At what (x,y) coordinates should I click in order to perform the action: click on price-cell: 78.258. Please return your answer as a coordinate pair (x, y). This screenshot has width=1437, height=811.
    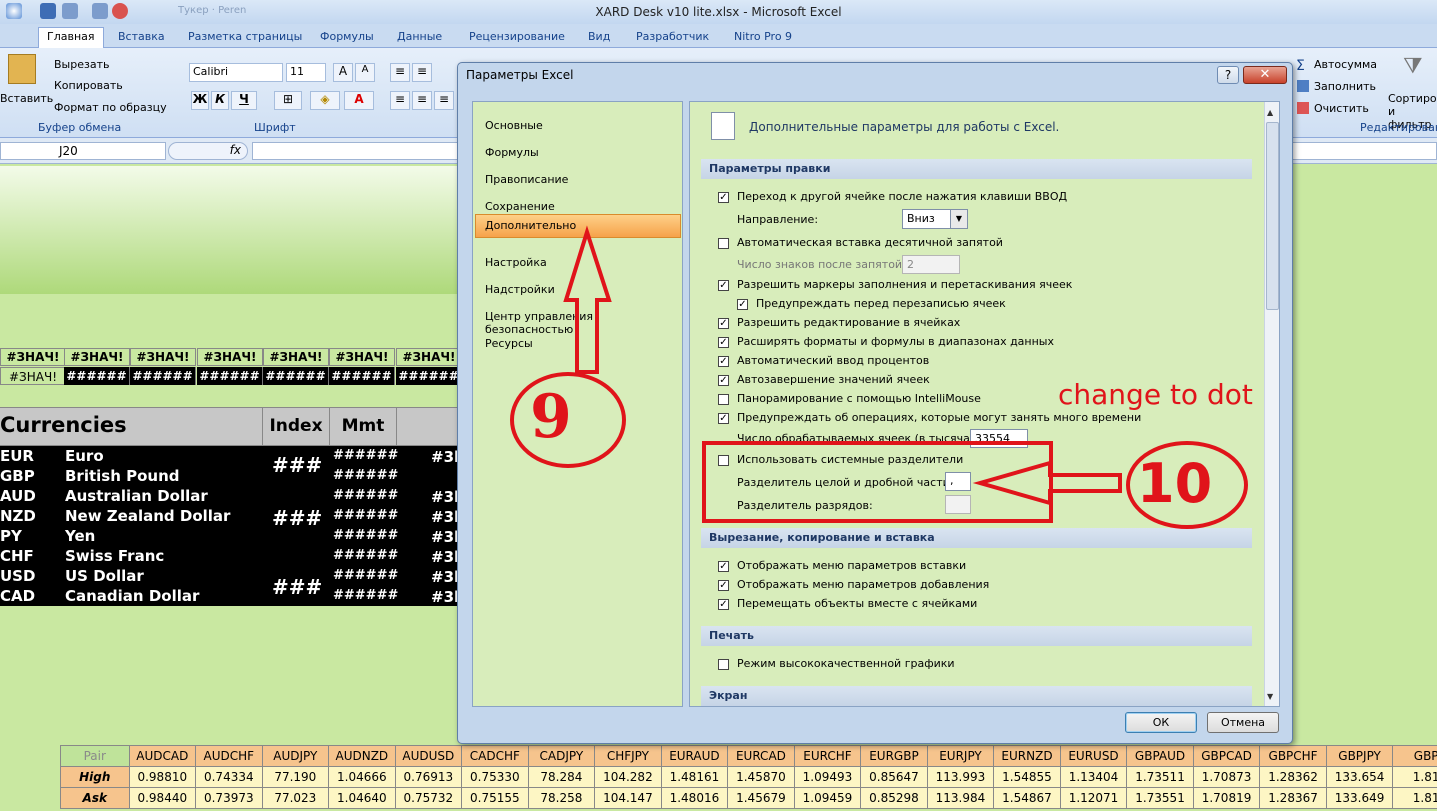
    Looking at the image, I should click on (561, 798).